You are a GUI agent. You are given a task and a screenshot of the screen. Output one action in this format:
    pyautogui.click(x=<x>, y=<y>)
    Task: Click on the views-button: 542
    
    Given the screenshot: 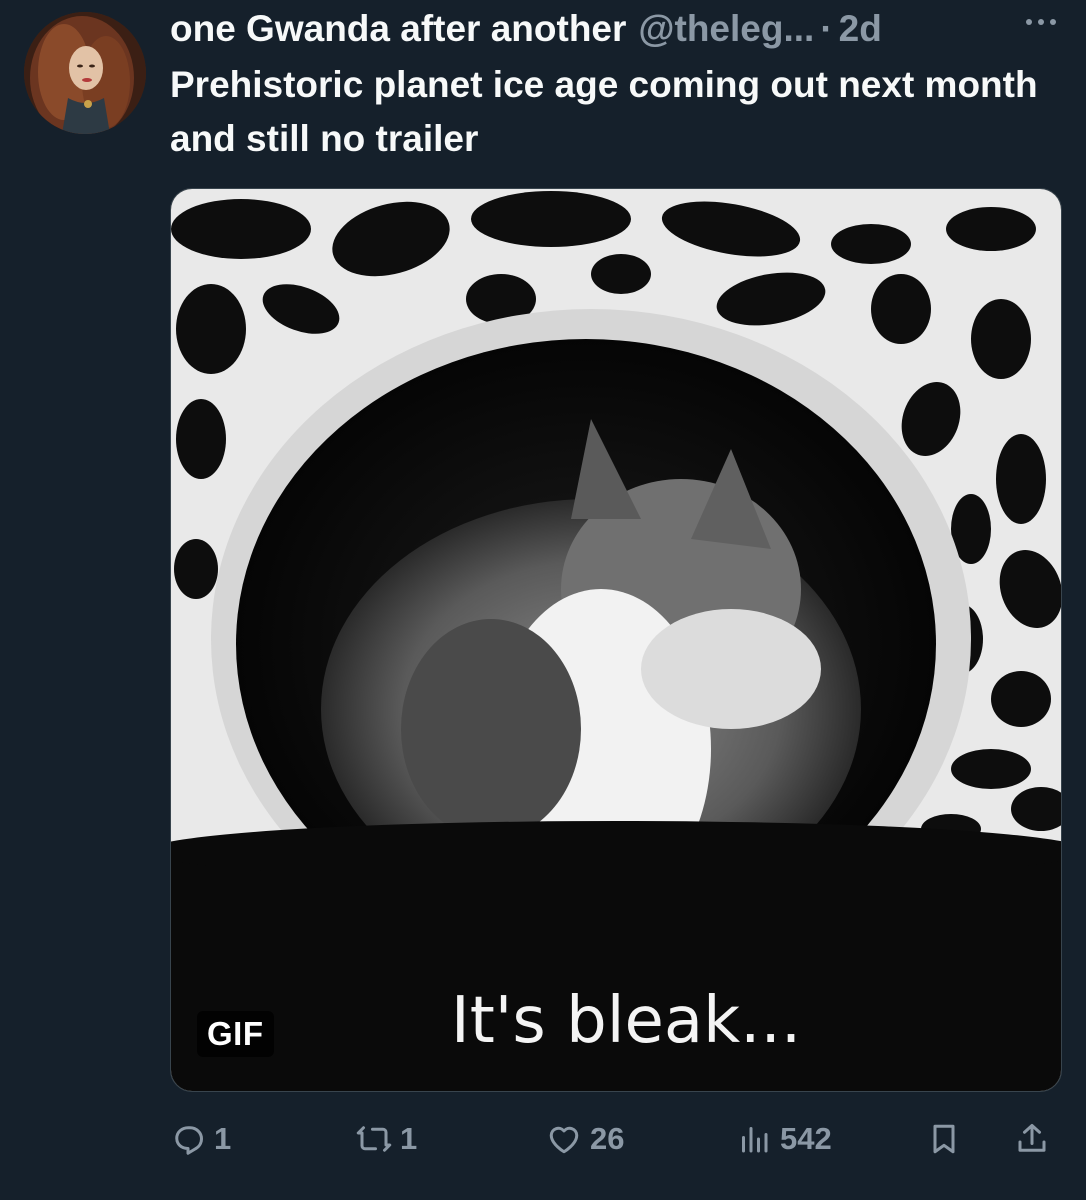 What is the action you would take?
    pyautogui.click(x=784, y=1139)
    